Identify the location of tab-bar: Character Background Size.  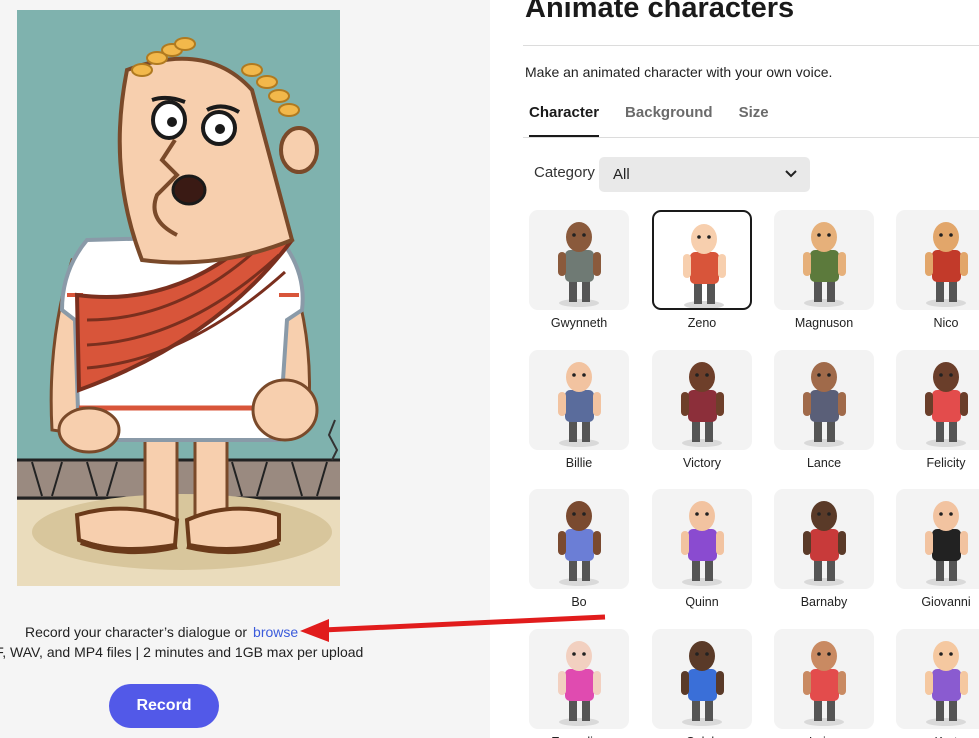
(649, 120).